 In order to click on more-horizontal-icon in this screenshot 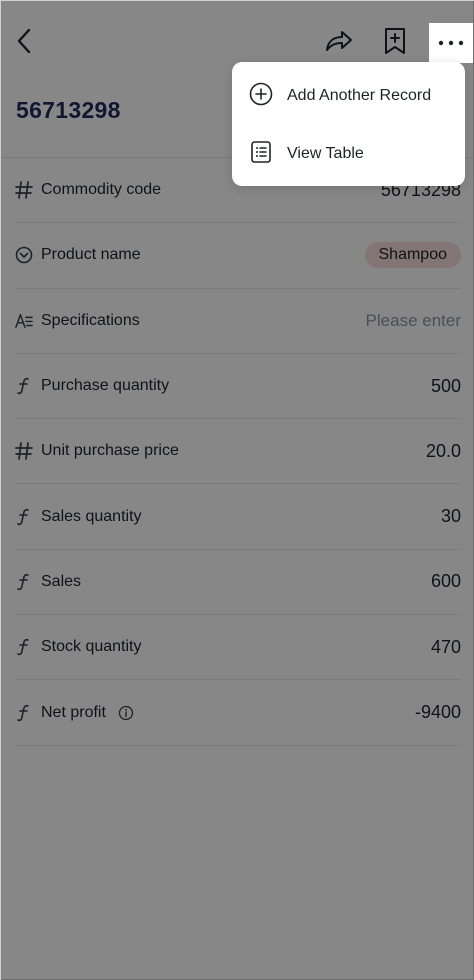, I will do `click(451, 43)`.